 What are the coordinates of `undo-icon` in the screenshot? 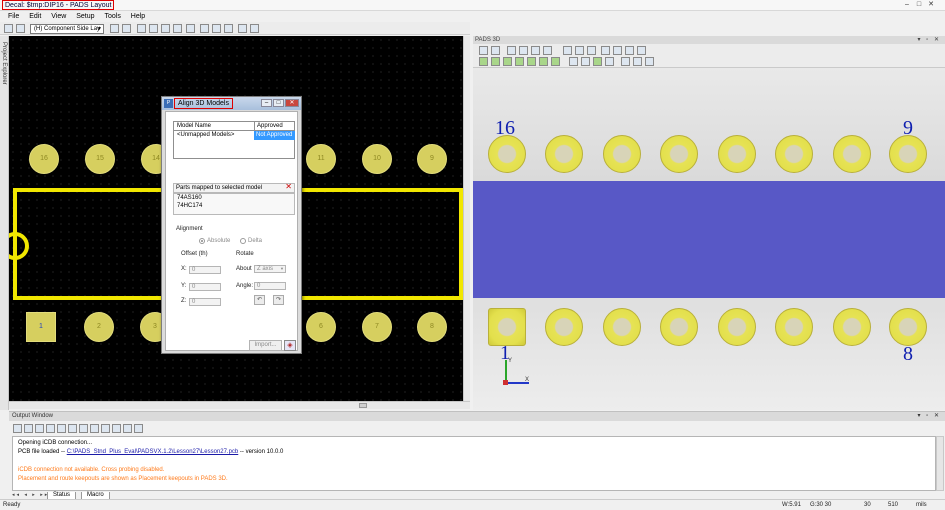 It's located at (165, 28).